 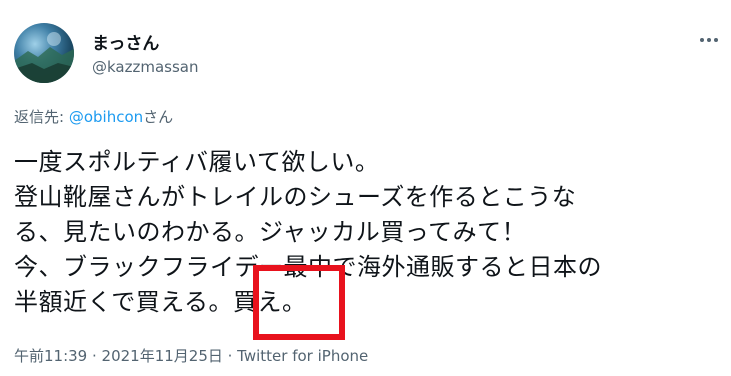 What do you see at coordinates (295, 197) in the screenshot?
I see `tweet-line-2: 登山靴屋さんがトレイルのシューズを作るとこうな` at bounding box center [295, 197].